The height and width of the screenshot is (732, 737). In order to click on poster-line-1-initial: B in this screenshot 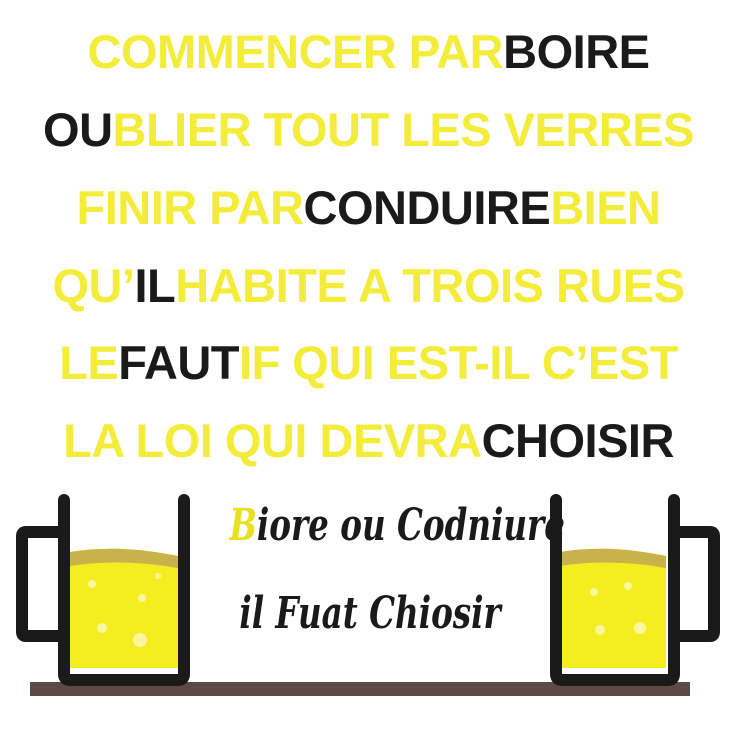, I will do `click(243, 525)`.